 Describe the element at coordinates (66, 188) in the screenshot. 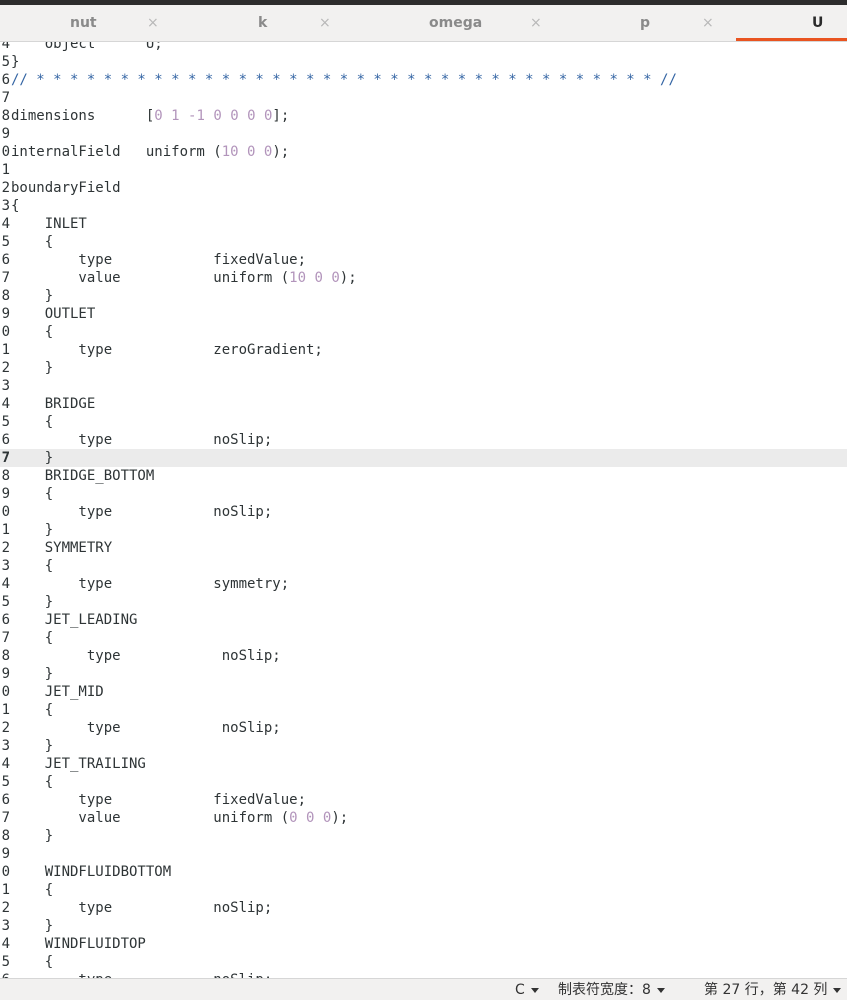

I see `code-text: boundaryField` at that location.